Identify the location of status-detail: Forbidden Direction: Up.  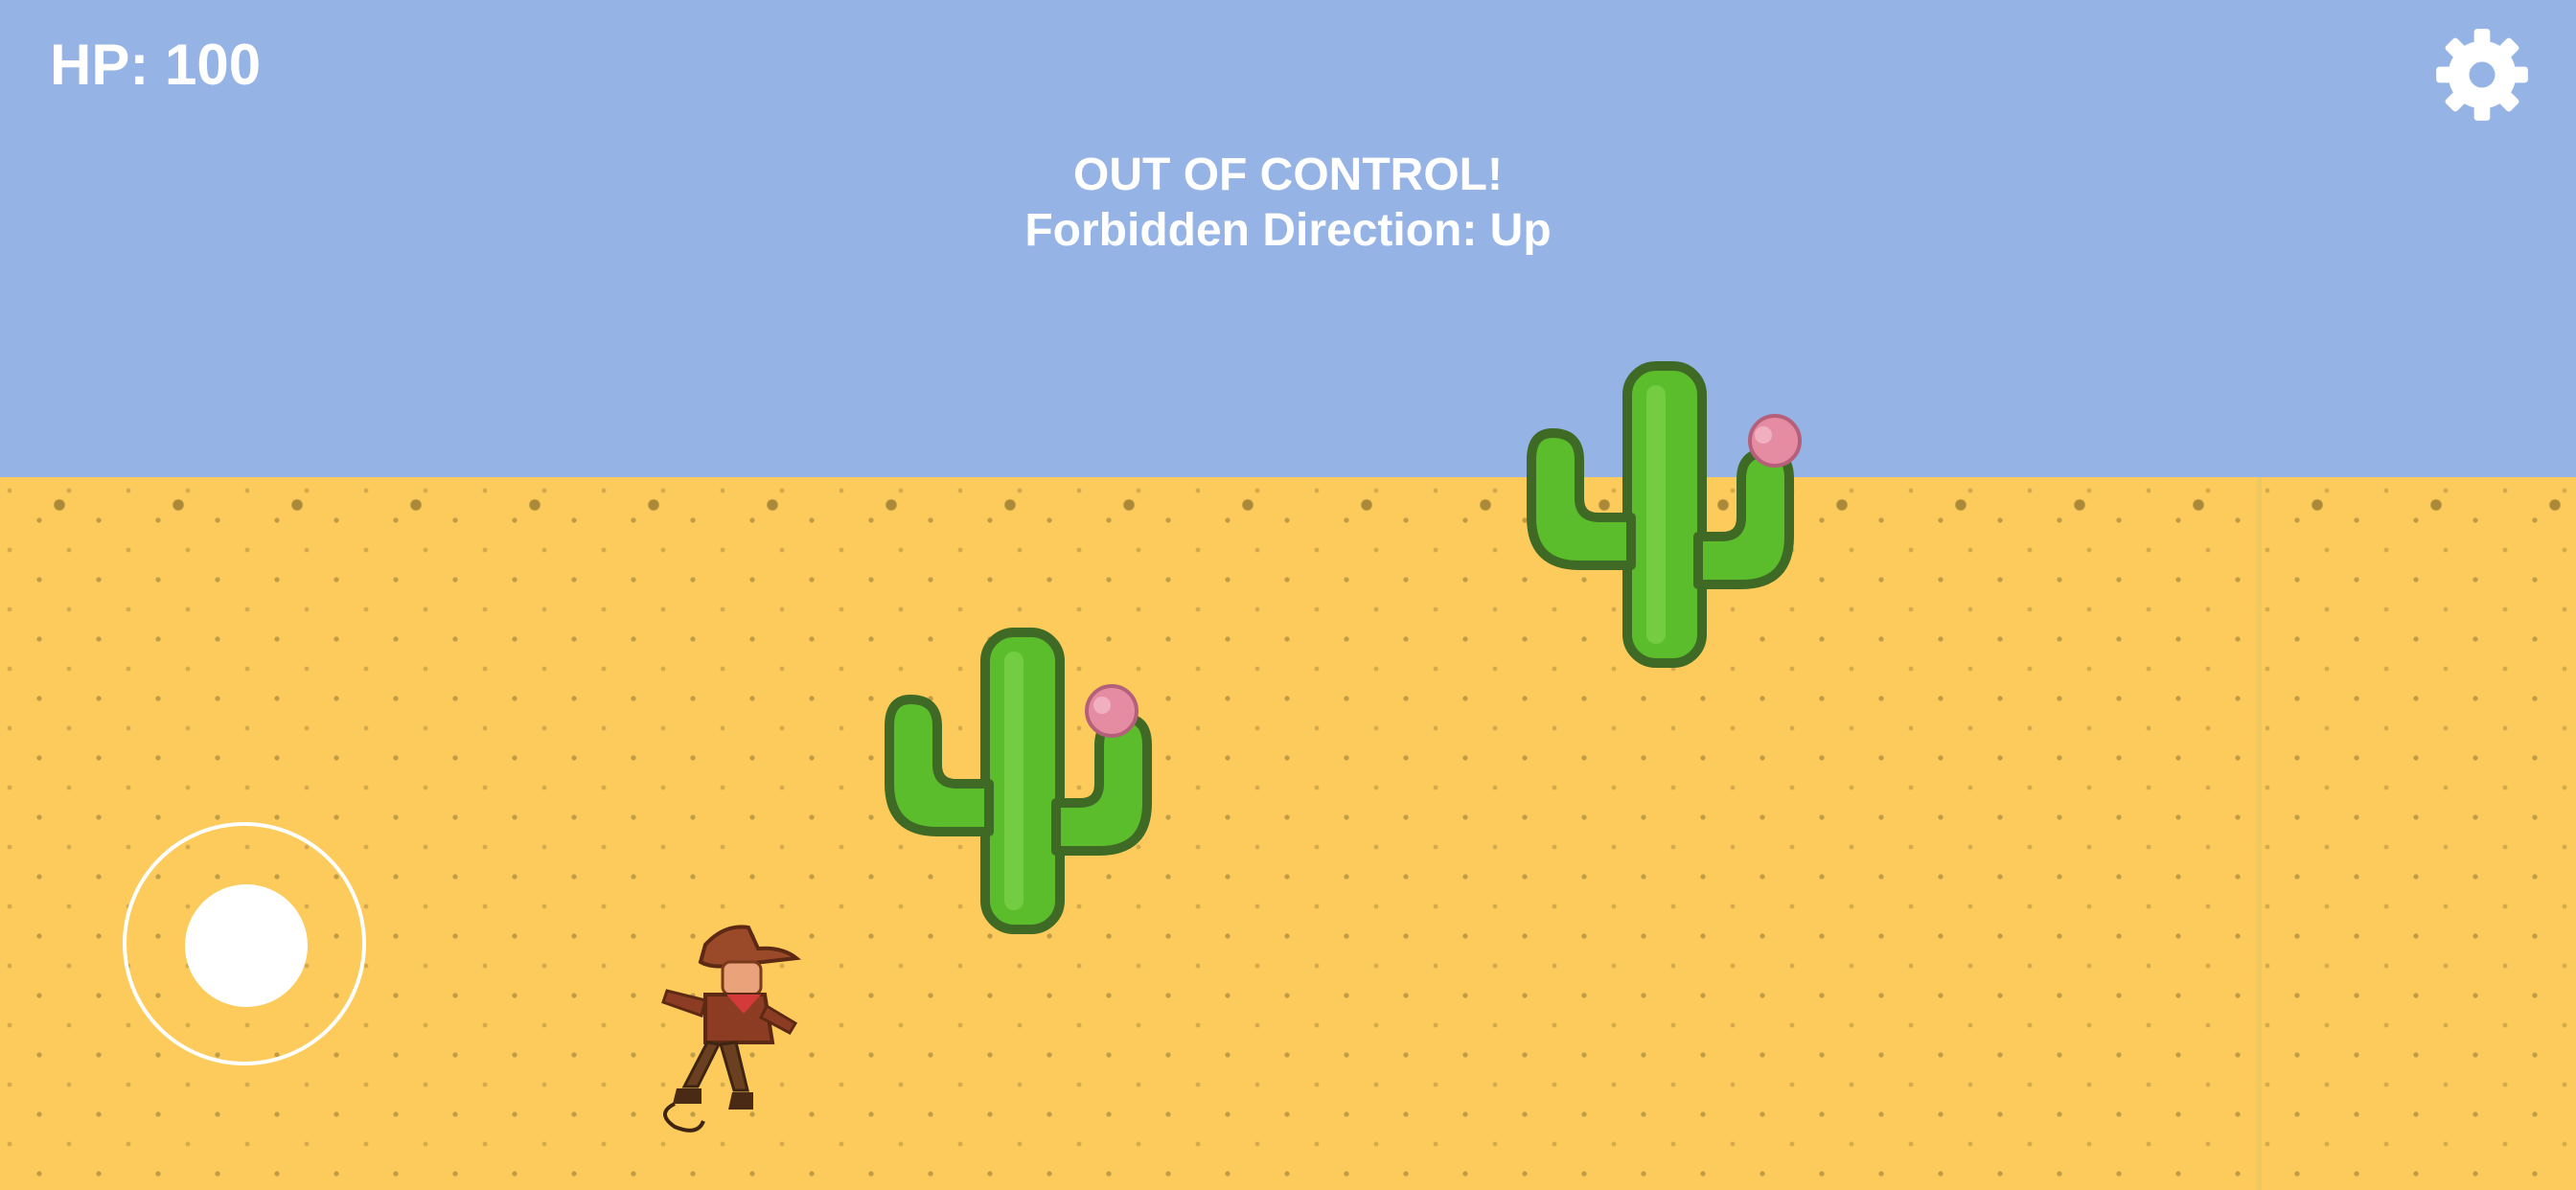
(1288, 230).